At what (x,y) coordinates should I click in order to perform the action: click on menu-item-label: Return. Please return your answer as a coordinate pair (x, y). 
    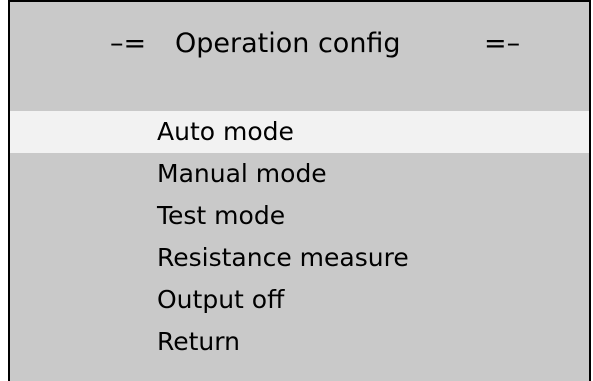
    Looking at the image, I should click on (198, 341).